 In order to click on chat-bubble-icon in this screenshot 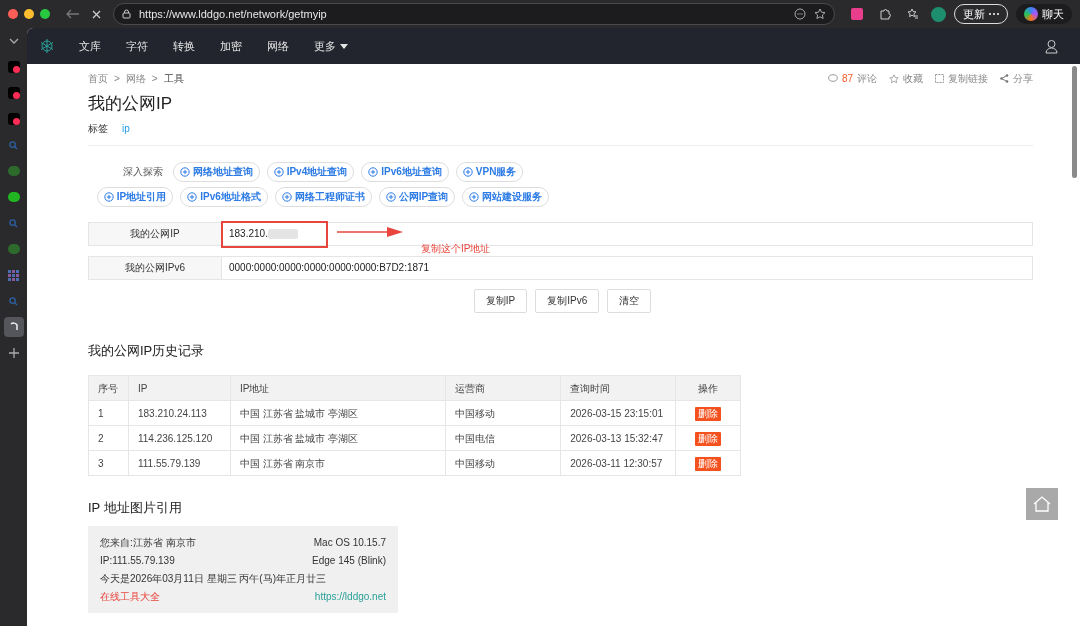, I will do `click(13, 197)`.